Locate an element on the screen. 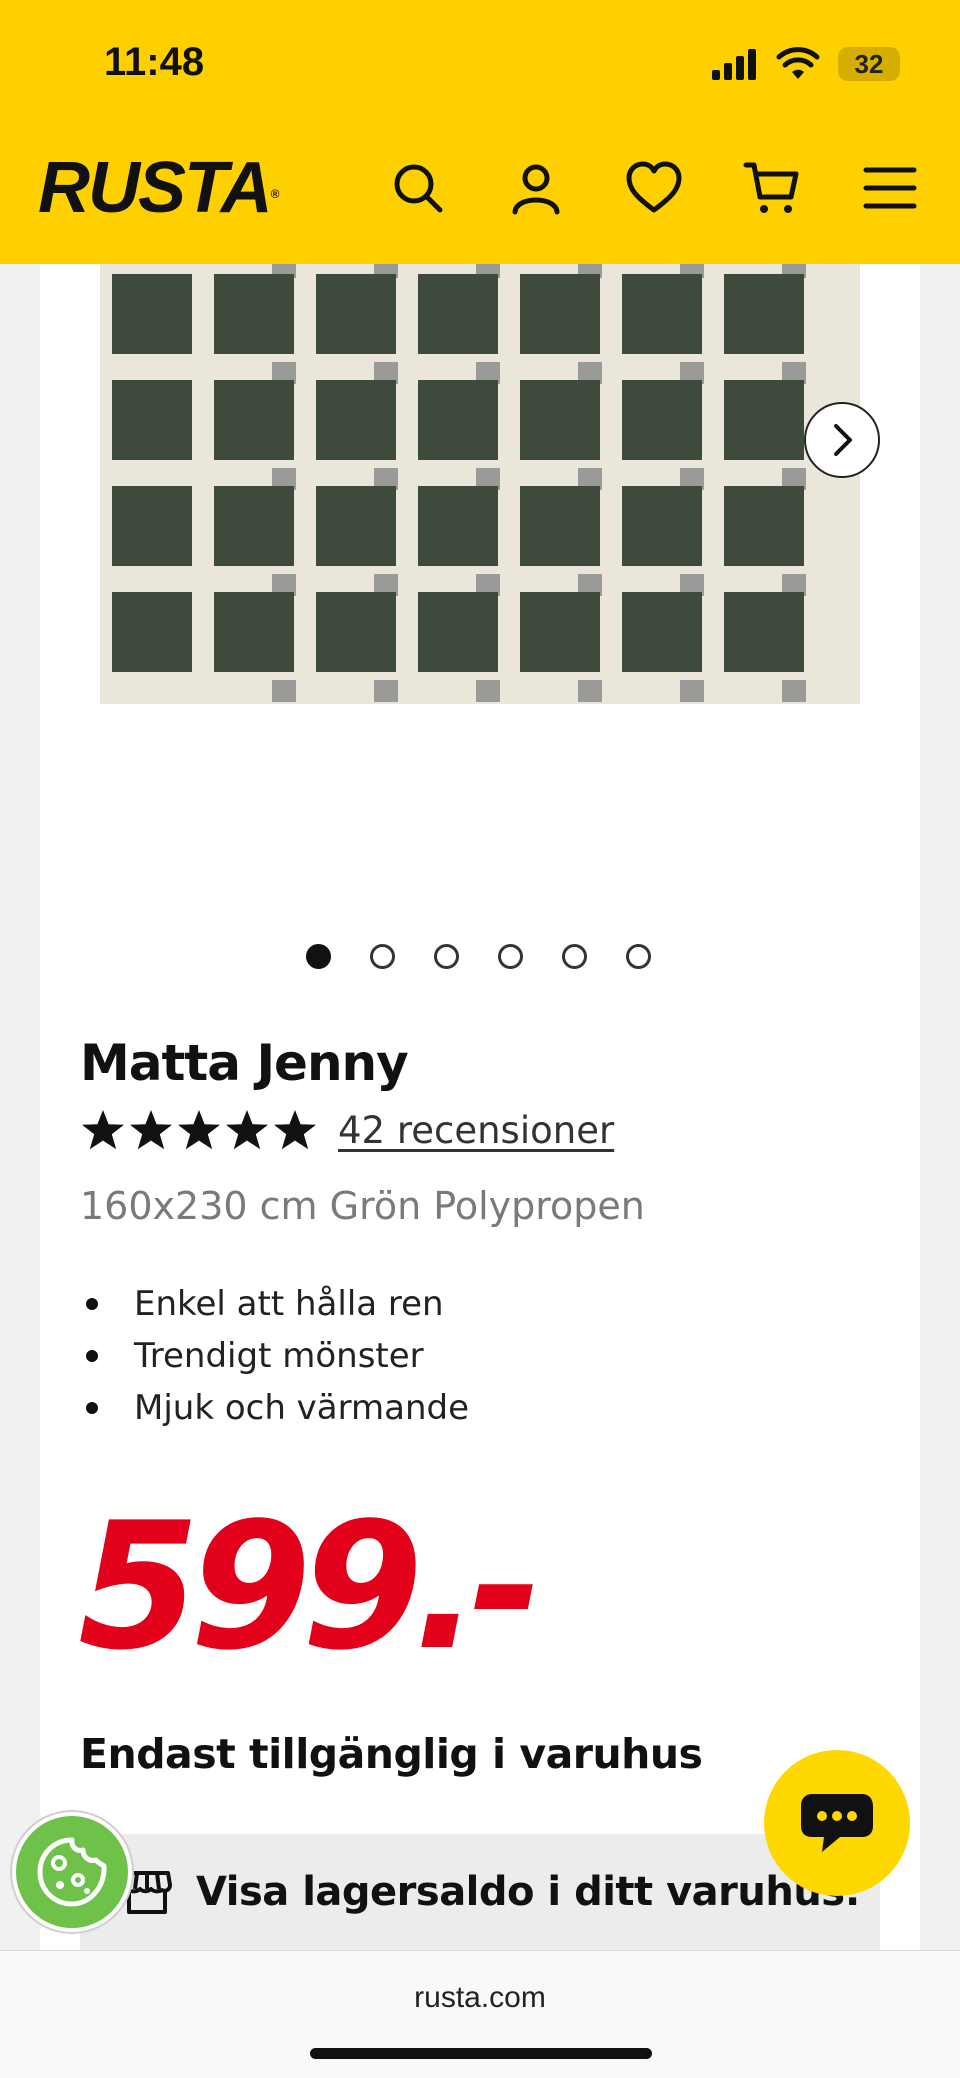  product-title: Matta Jenny is located at coordinates (244, 1063).